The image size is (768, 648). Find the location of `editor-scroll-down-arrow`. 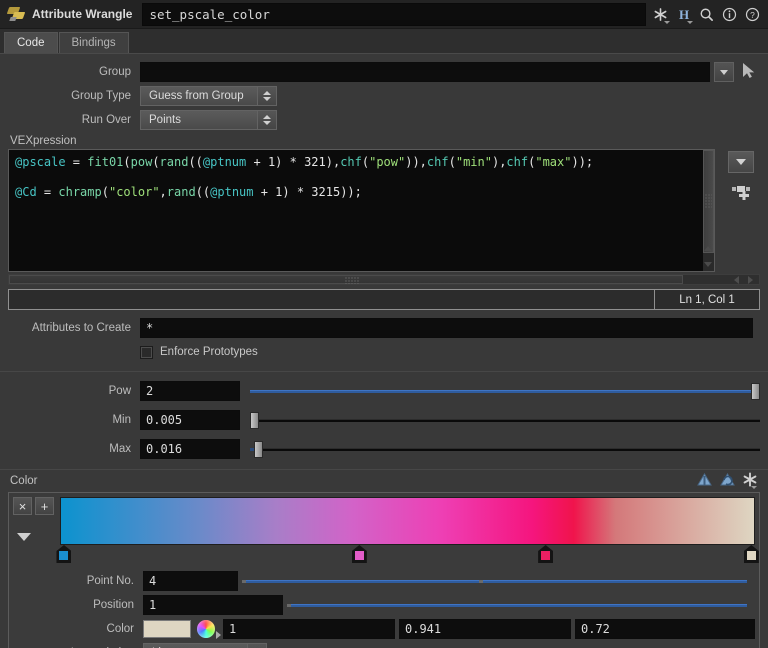

editor-scroll-down-arrow is located at coordinates (708, 264).